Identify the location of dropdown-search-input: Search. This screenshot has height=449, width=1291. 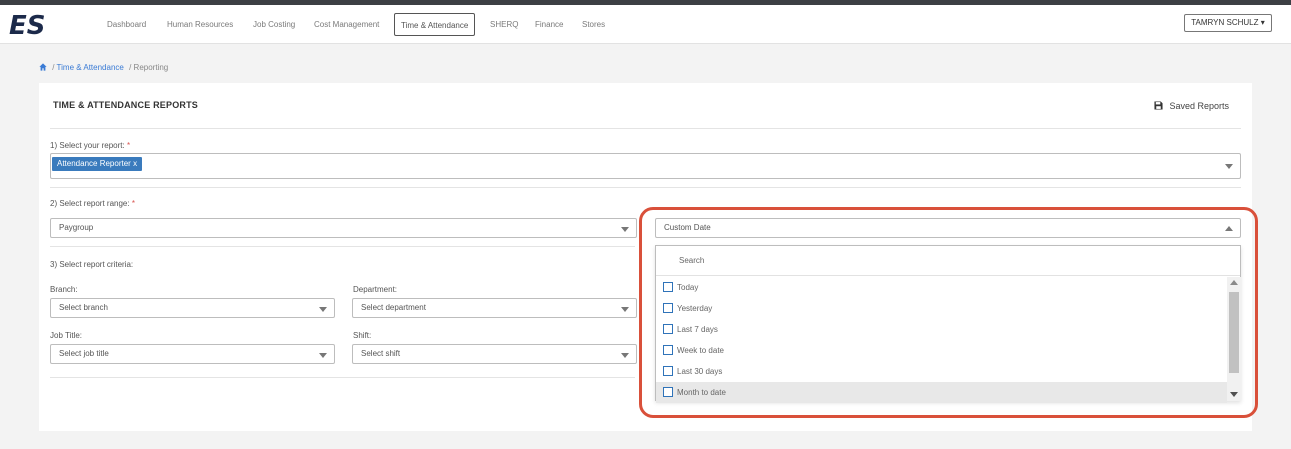
(948, 261).